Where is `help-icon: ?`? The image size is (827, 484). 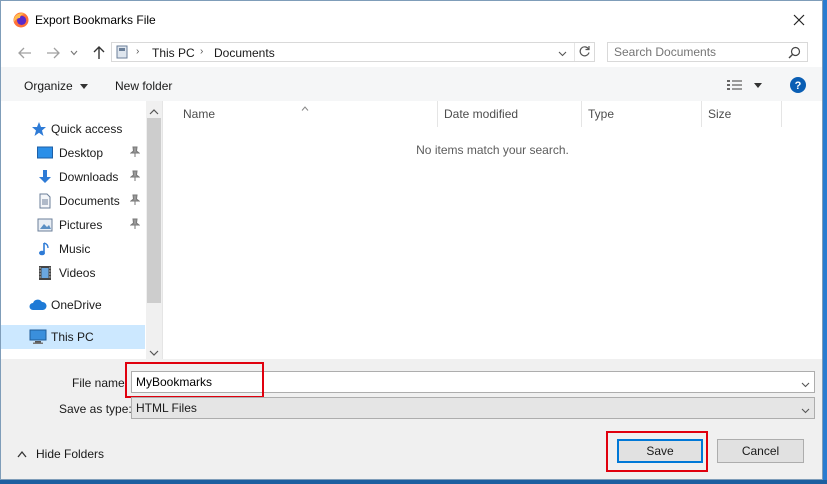 help-icon: ? is located at coordinates (798, 85).